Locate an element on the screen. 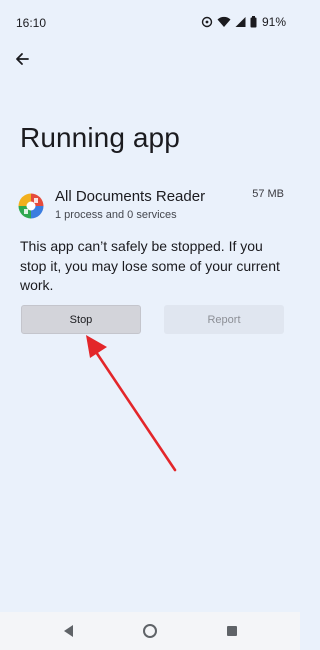  report-button-label: Report is located at coordinates (224, 319).